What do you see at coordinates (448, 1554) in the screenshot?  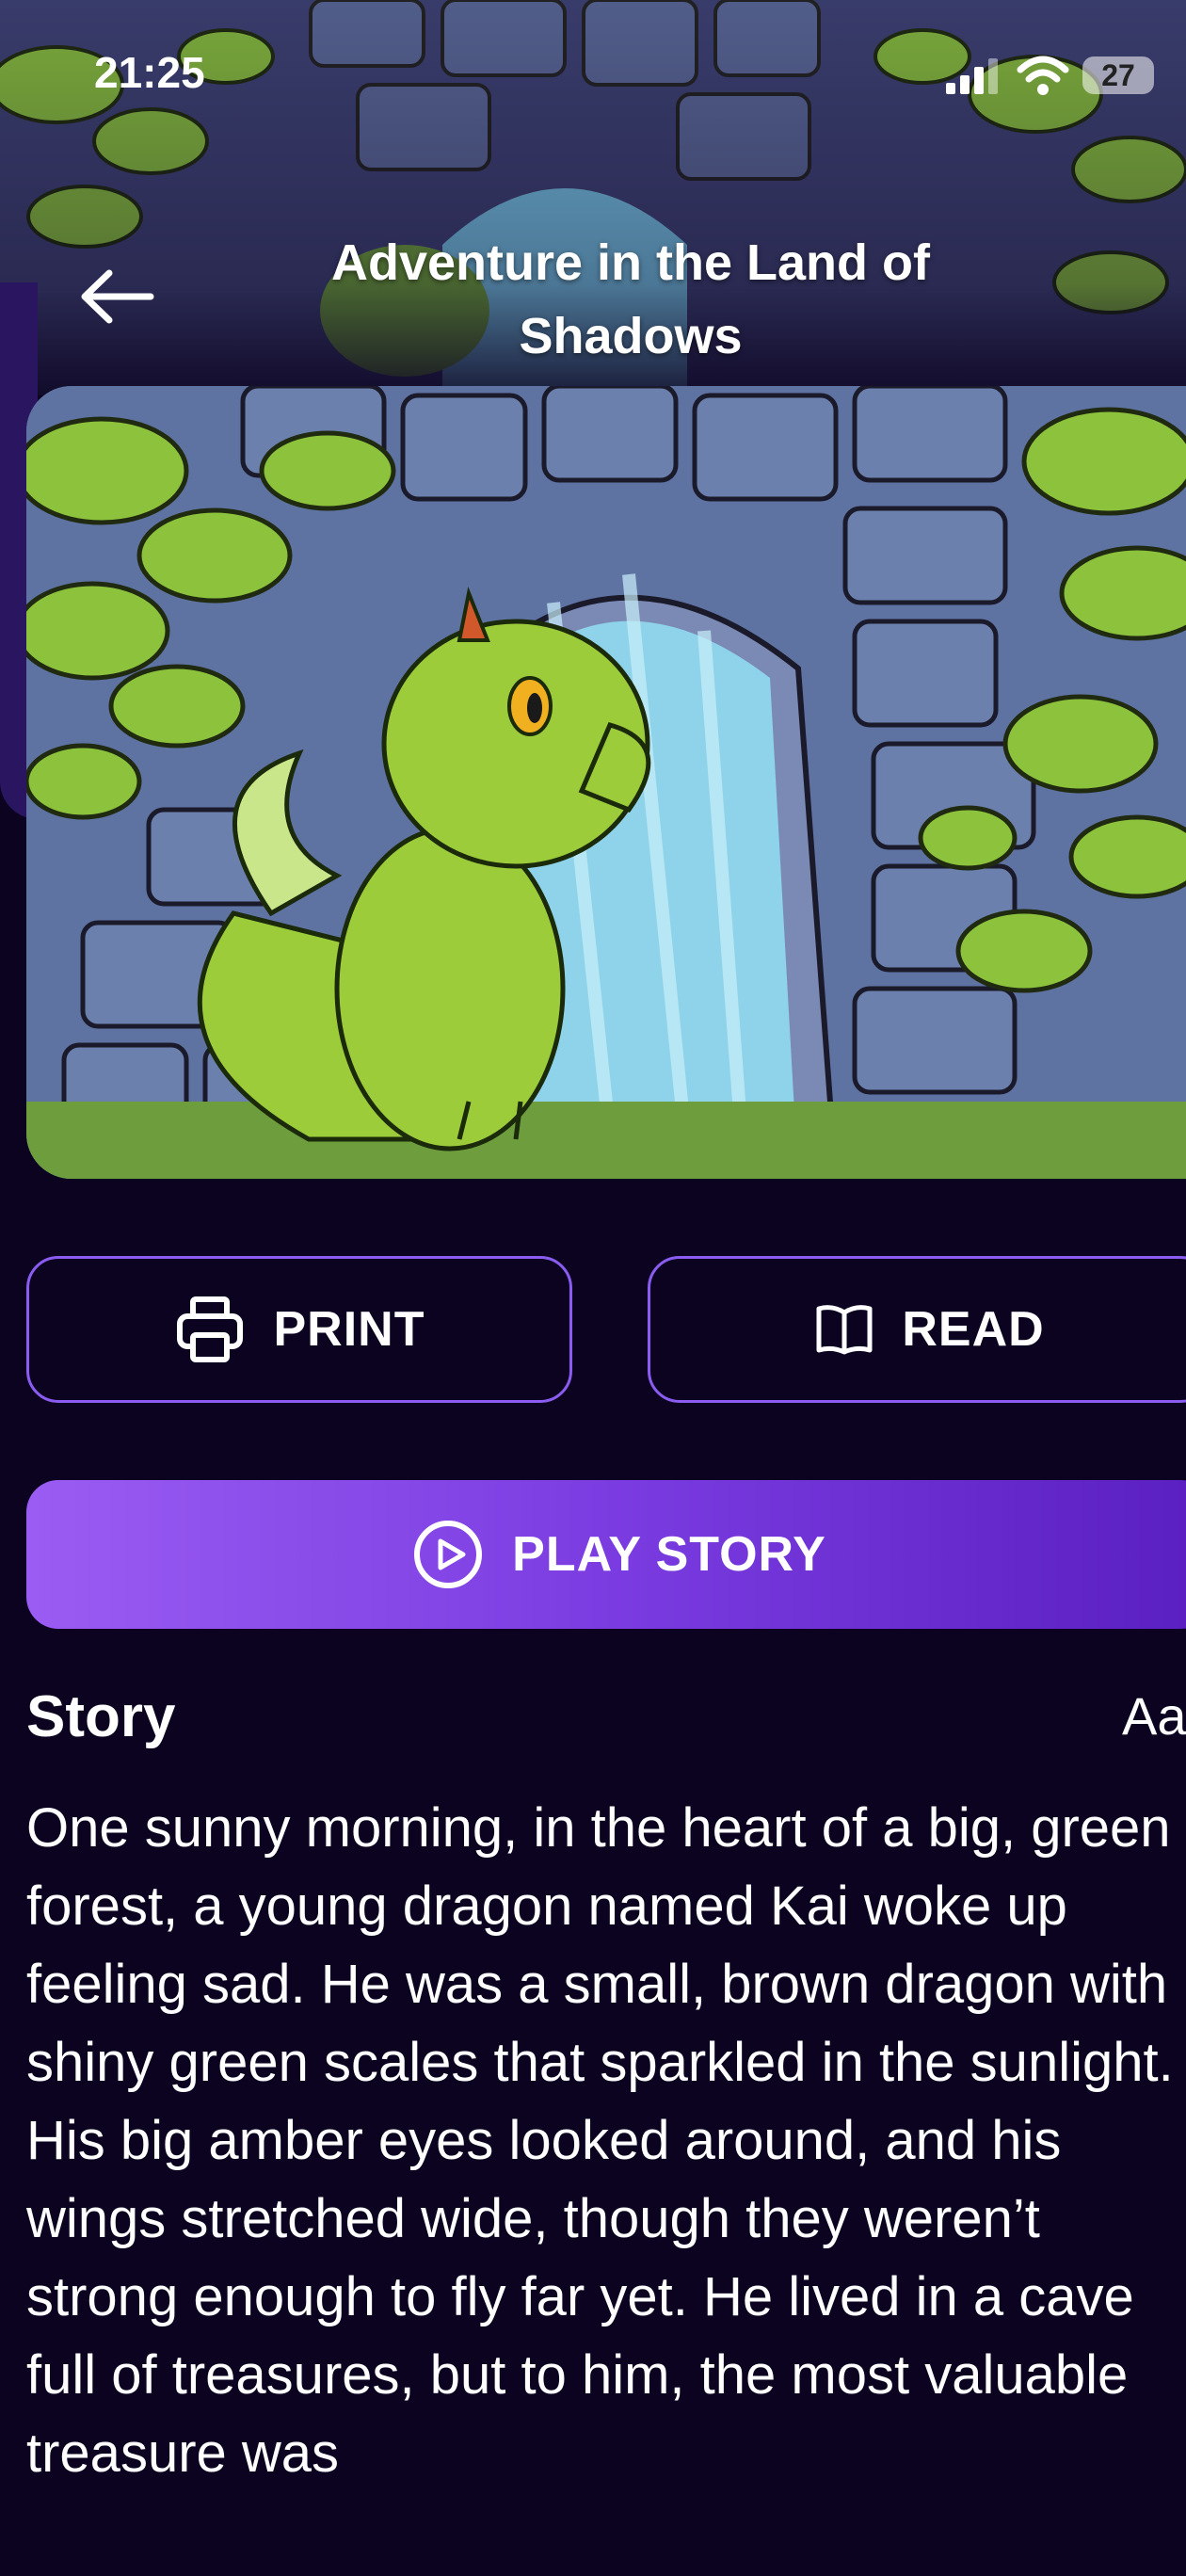 I see `play-circle-icon` at bounding box center [448, 1554].